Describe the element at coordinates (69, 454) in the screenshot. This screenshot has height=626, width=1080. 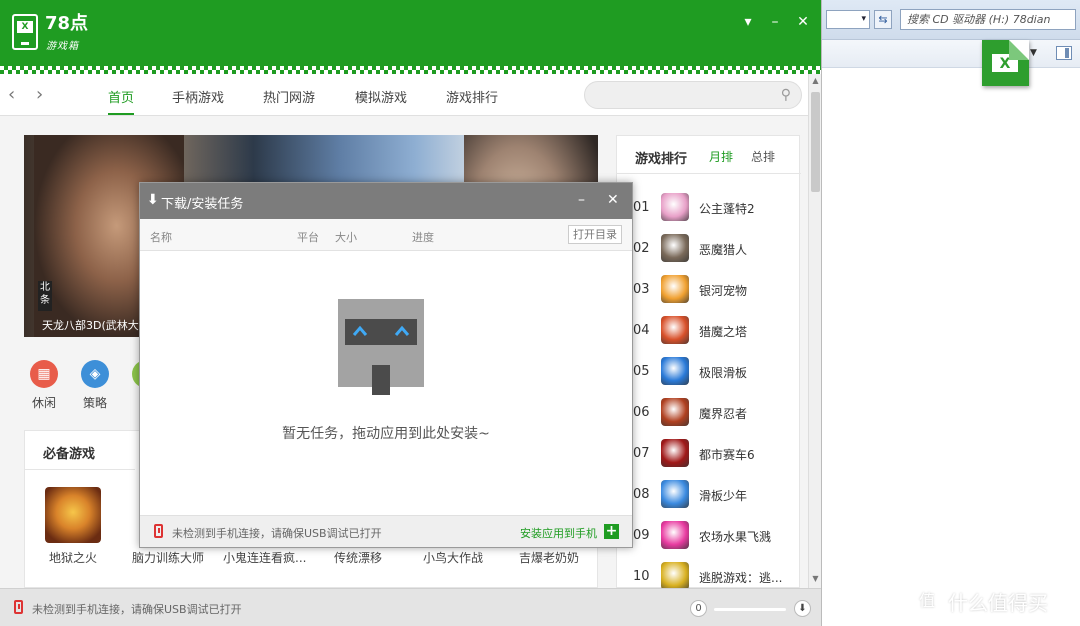
I see `section-title: 必备游戏` at that location.